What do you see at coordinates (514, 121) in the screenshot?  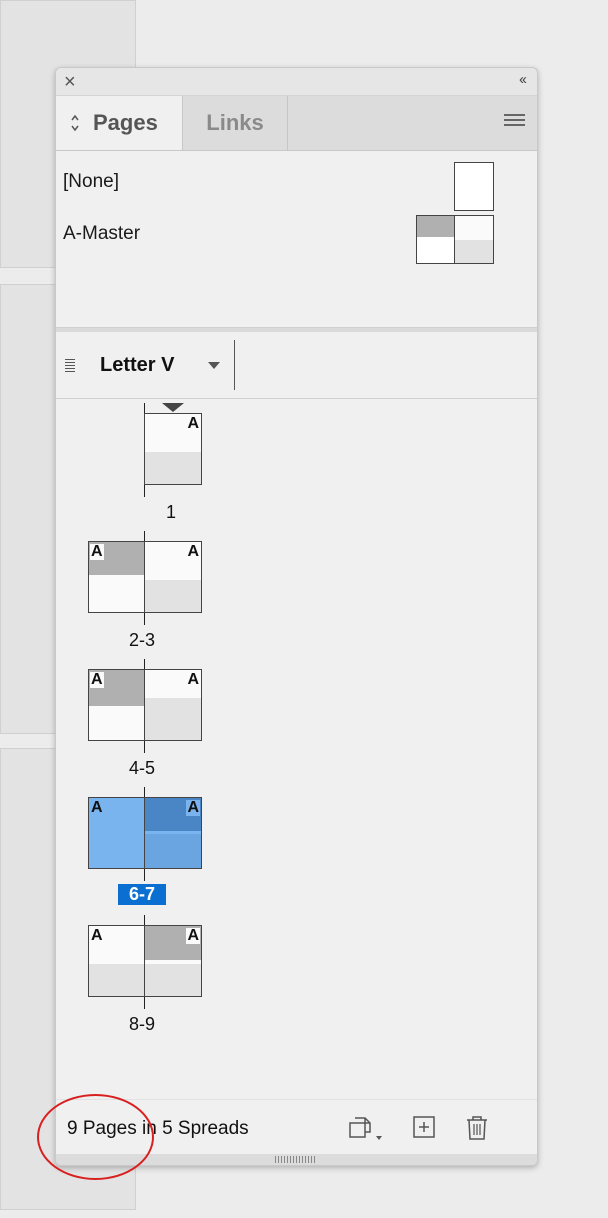 I see `panel-menu-icon` at bounding box center [514, 121].